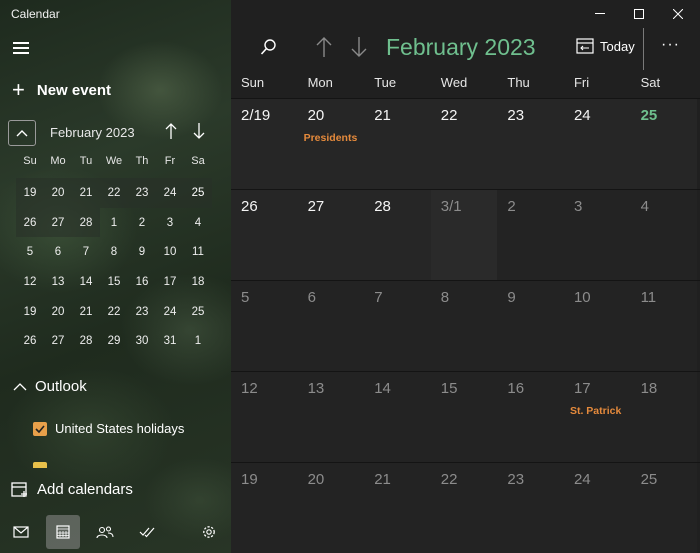 Image resolution: width=700 pixels, height=553 pixels. I want to click on day-cell: 5, so click(264, 326).